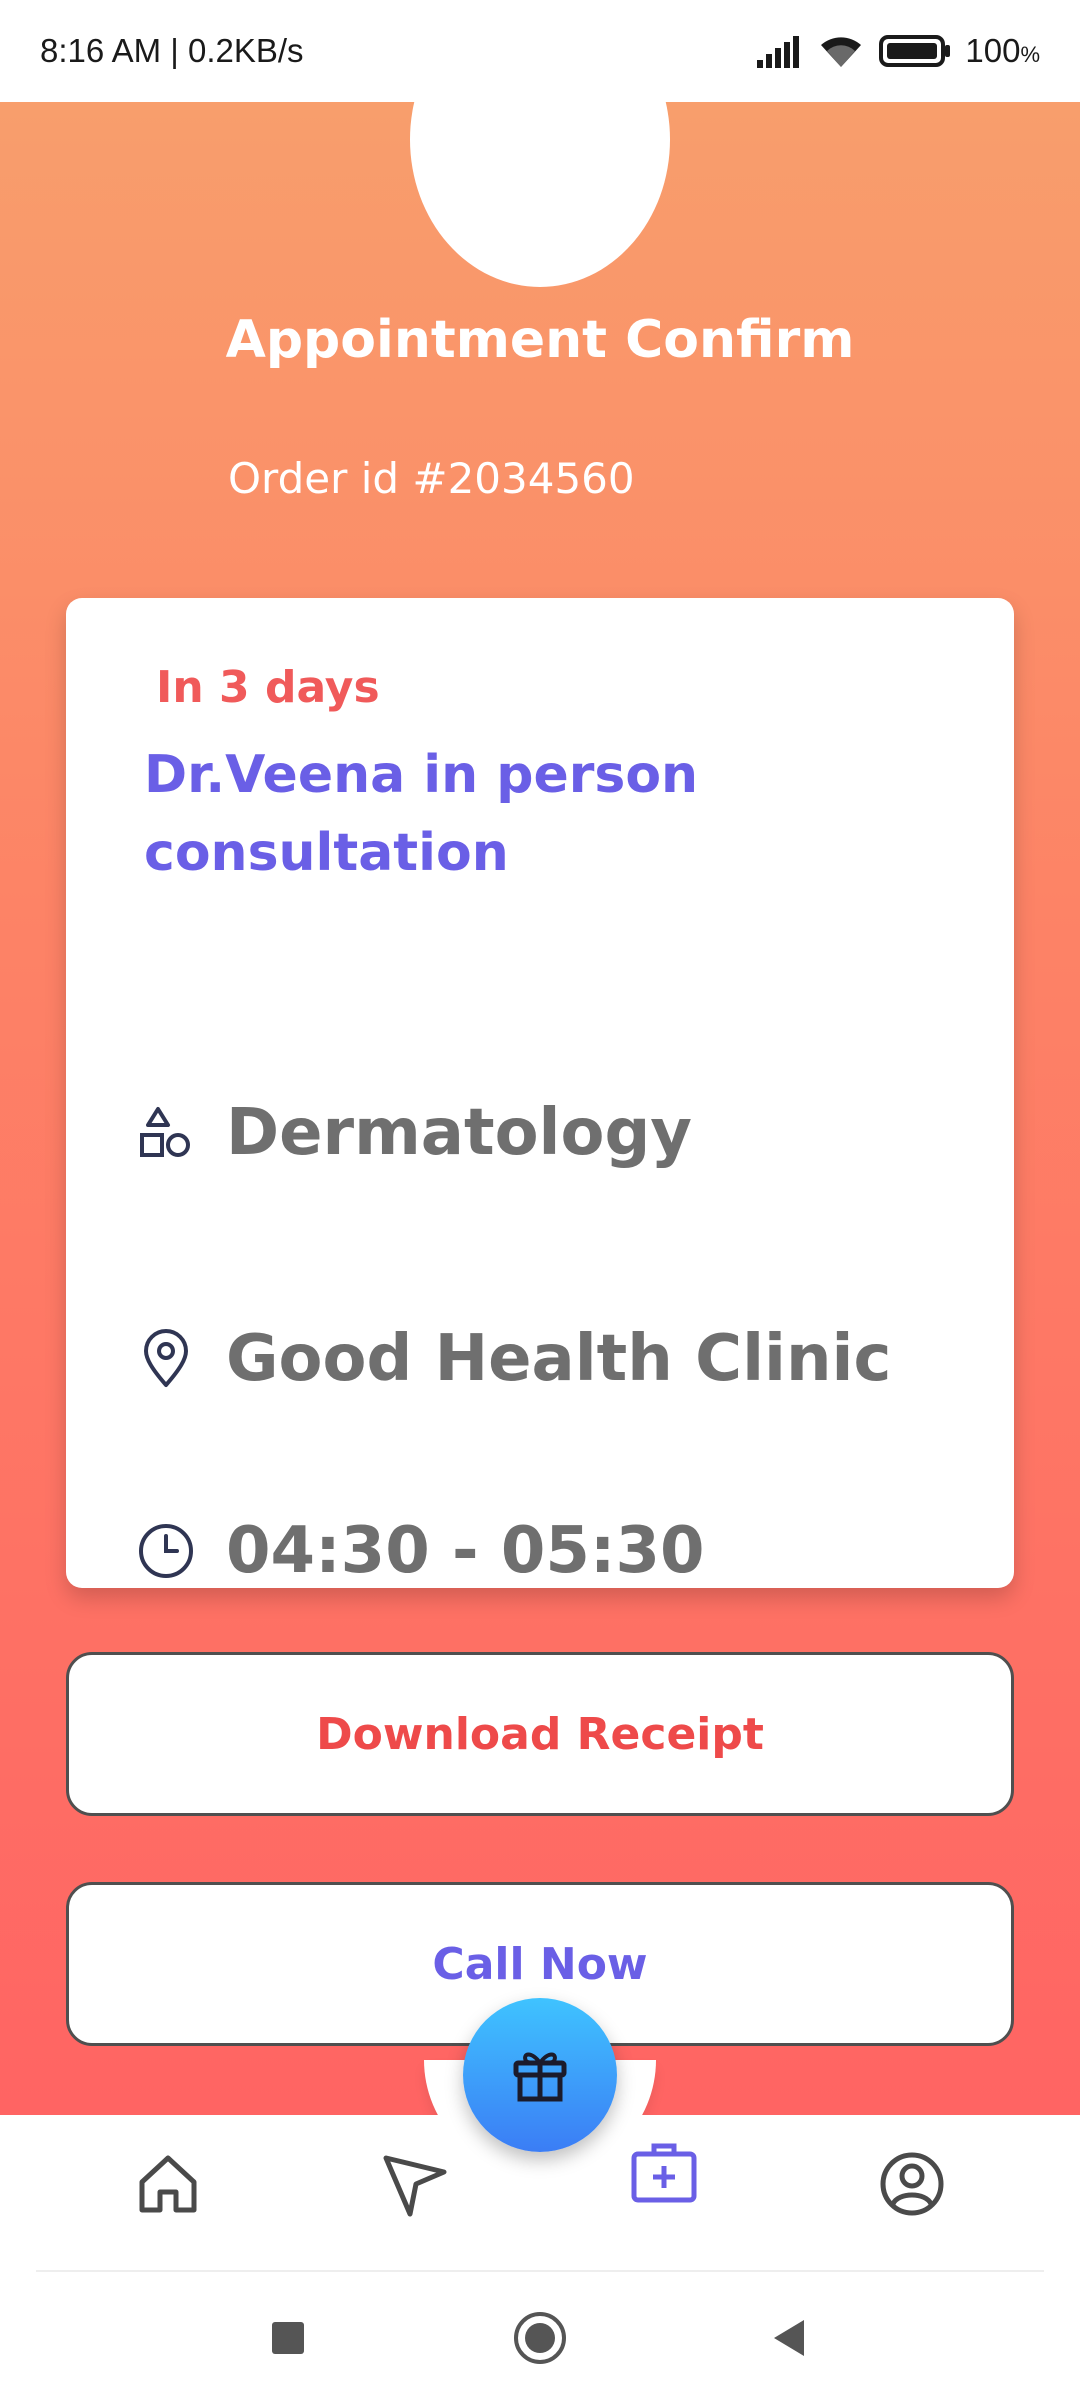 The width and height of the screenshot is (1080, 2400). I want to click on recents-icon, so click(288, 2340).